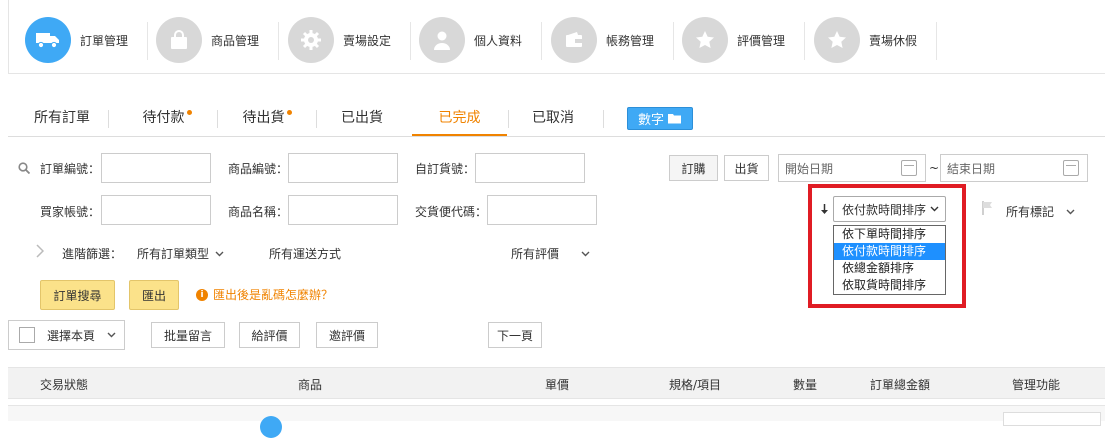 This screenshot has width=1105, height=438. What do you see at coordinates (746, 168) in the screenshot?
I see `ship-date-button: 出貨` at bounding box center [746, 168].